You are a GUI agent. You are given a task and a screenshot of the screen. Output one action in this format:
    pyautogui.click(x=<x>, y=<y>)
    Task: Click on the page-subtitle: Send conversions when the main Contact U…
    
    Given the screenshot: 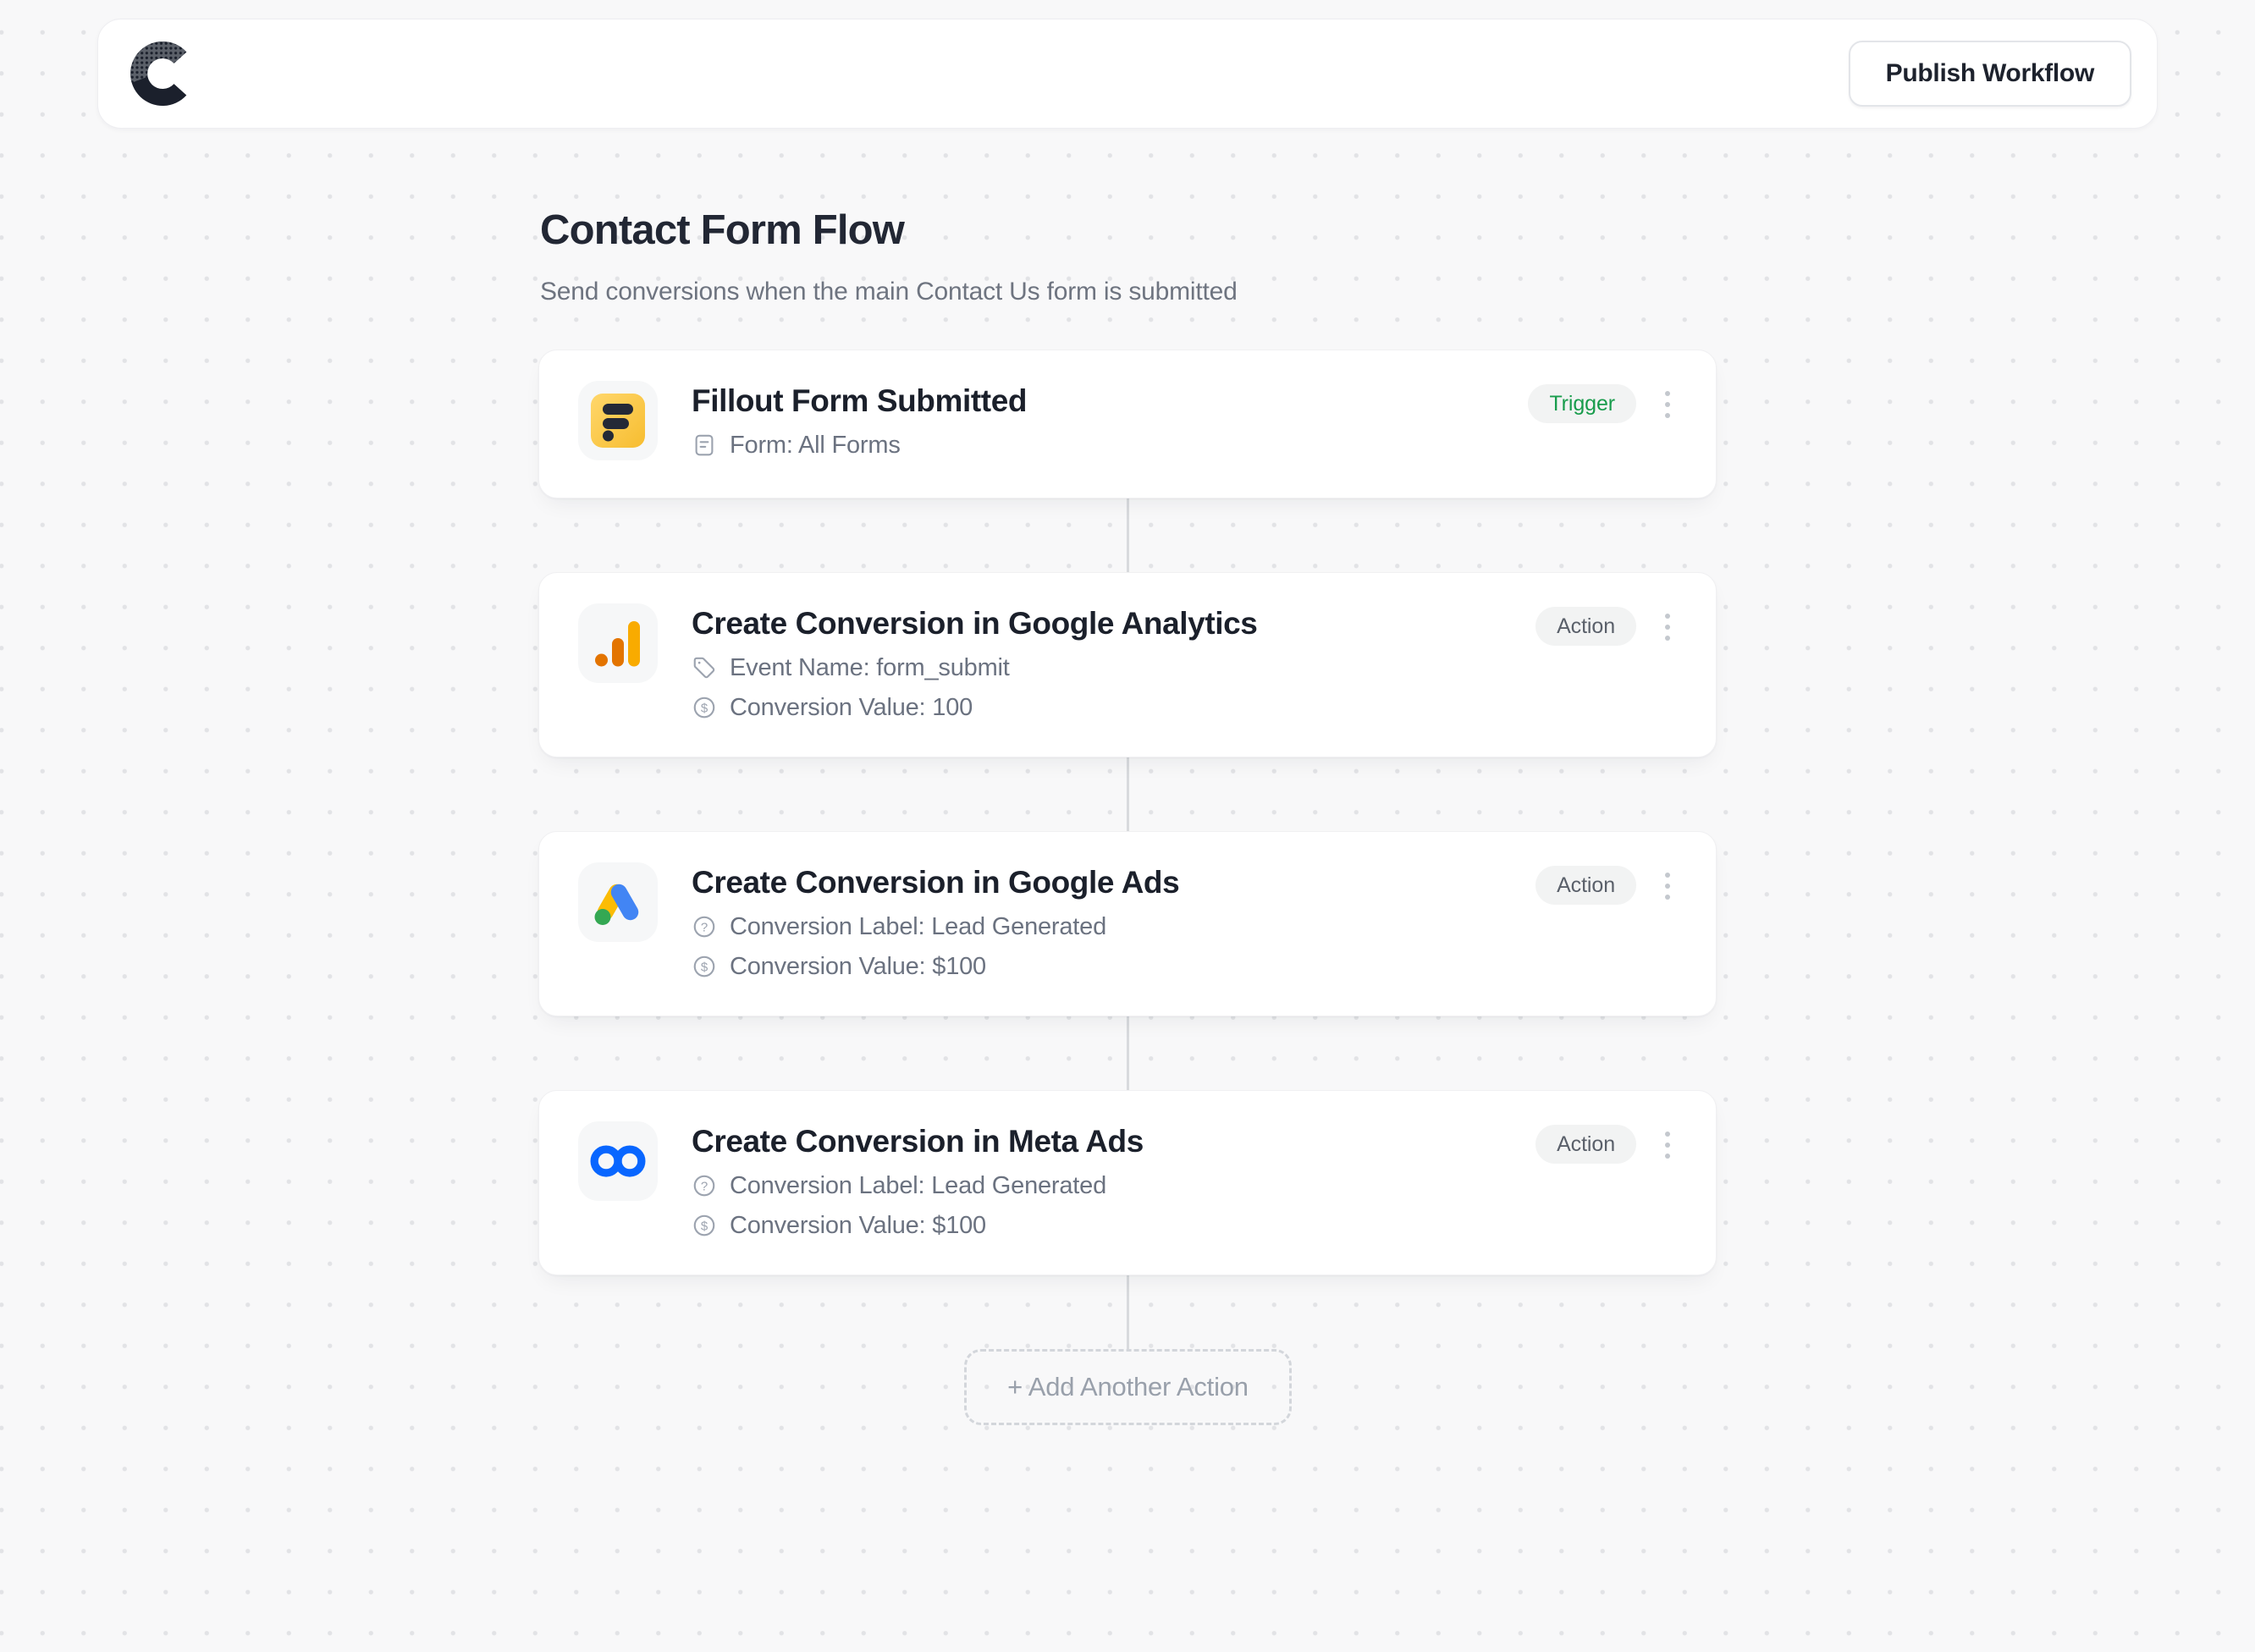 What is the action you would take?
    pyautogui.click(x=889, y=292)
    